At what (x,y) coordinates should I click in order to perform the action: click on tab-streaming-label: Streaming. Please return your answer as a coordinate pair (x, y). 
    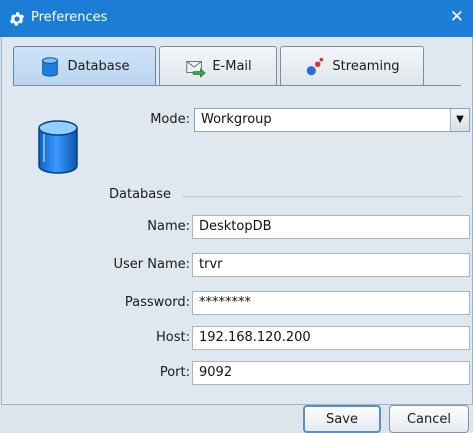
    Looking at the image, I should click on (366, 66).